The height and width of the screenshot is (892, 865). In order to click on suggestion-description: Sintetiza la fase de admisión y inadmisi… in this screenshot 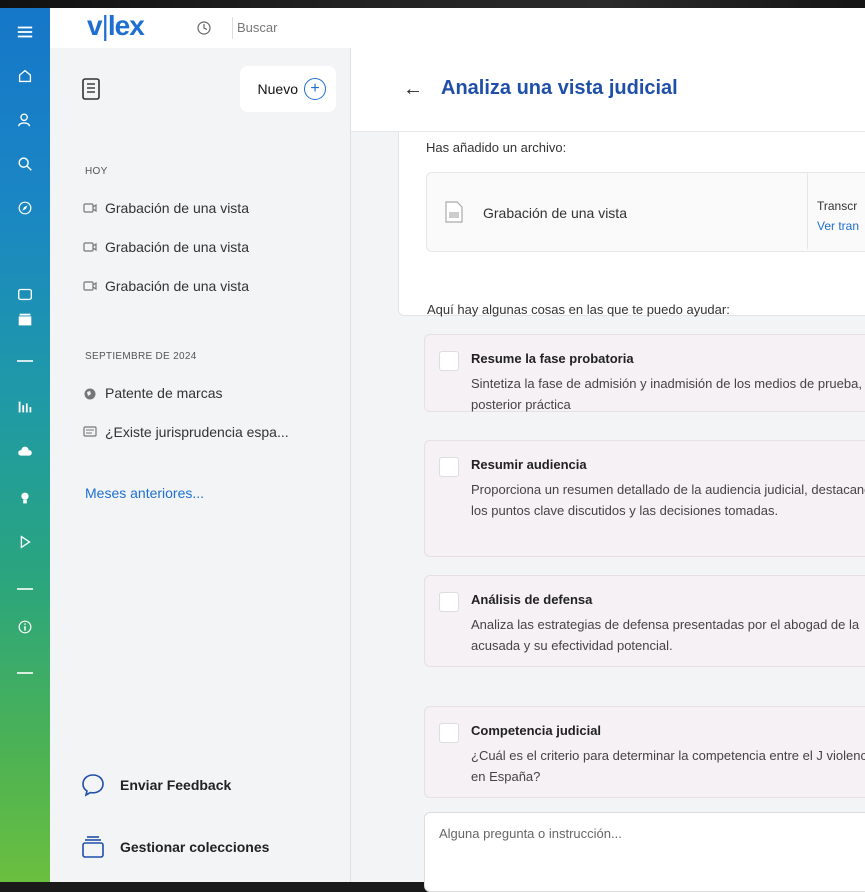, I will do `click(668, 394)`.